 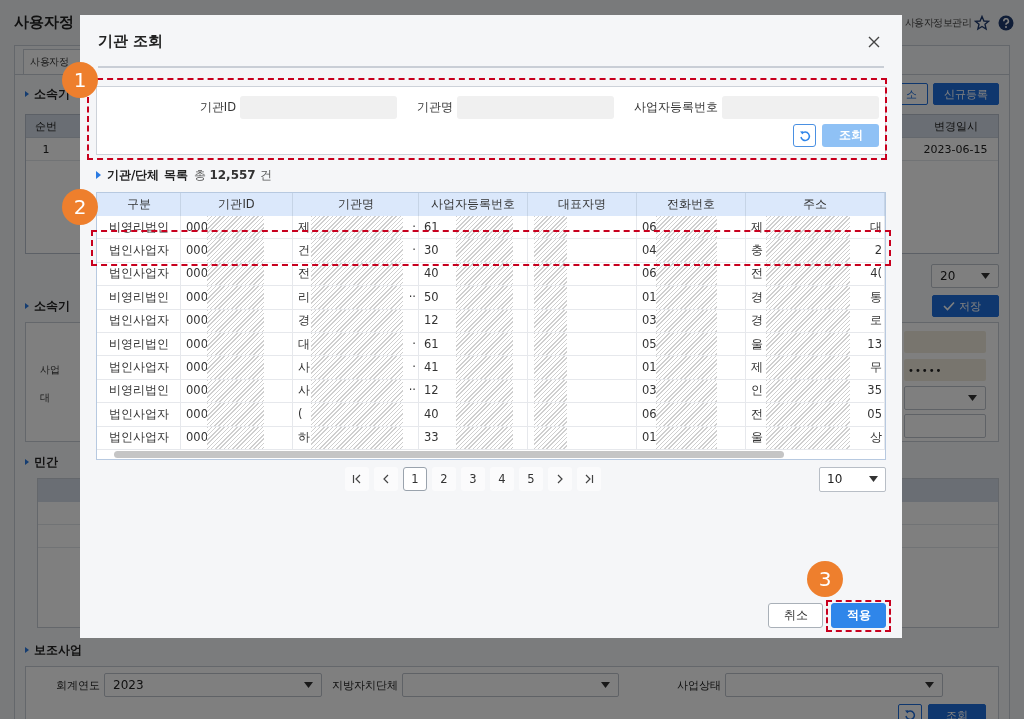 What do you see at coordinates (874, 391) in the screenshot?
I see `table-cell-text: 35` at bounding box center [874, 391].